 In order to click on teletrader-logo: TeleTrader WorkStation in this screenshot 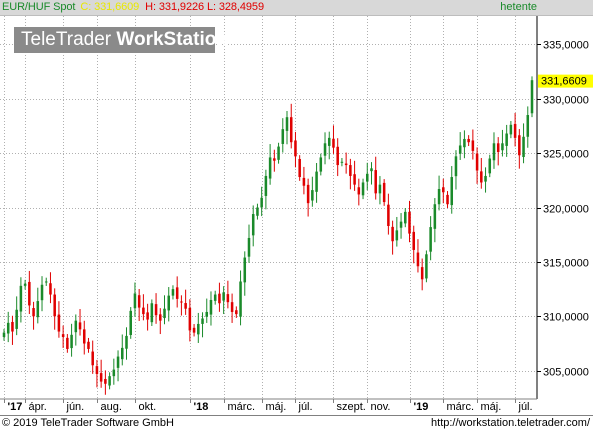, I will do `click(121, 40)`.